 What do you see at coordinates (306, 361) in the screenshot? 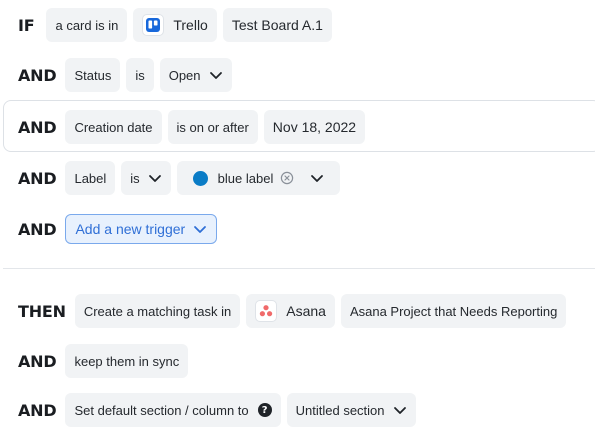
I see `action-row-sync: AND keep them in sync` at bounding box center [306, 361].